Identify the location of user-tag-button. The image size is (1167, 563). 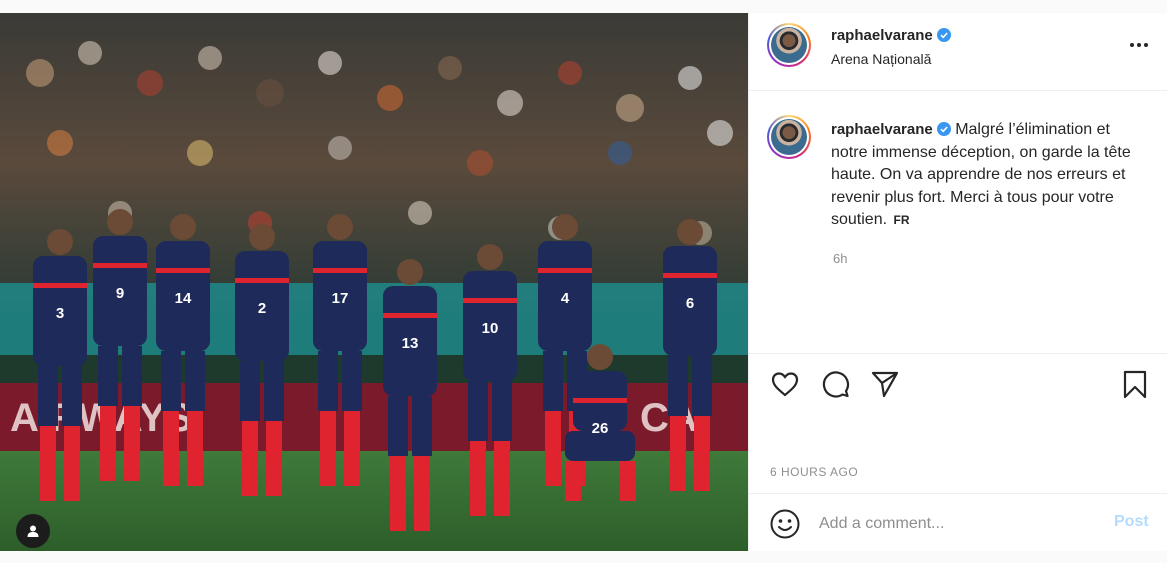
(33, 531).